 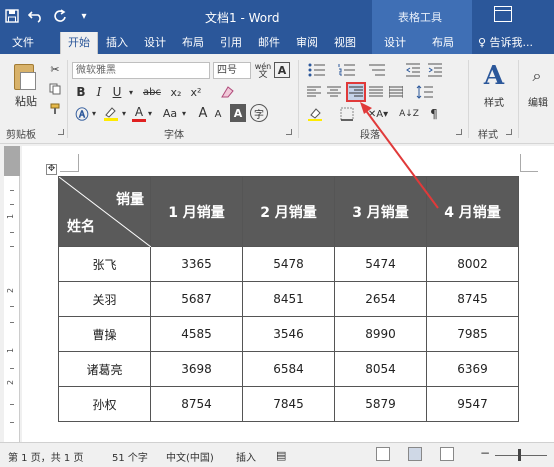 What do you see at coordinates (60, 16) in the screenshot?
I see `redo-icon` at bounding box center [60, 16].